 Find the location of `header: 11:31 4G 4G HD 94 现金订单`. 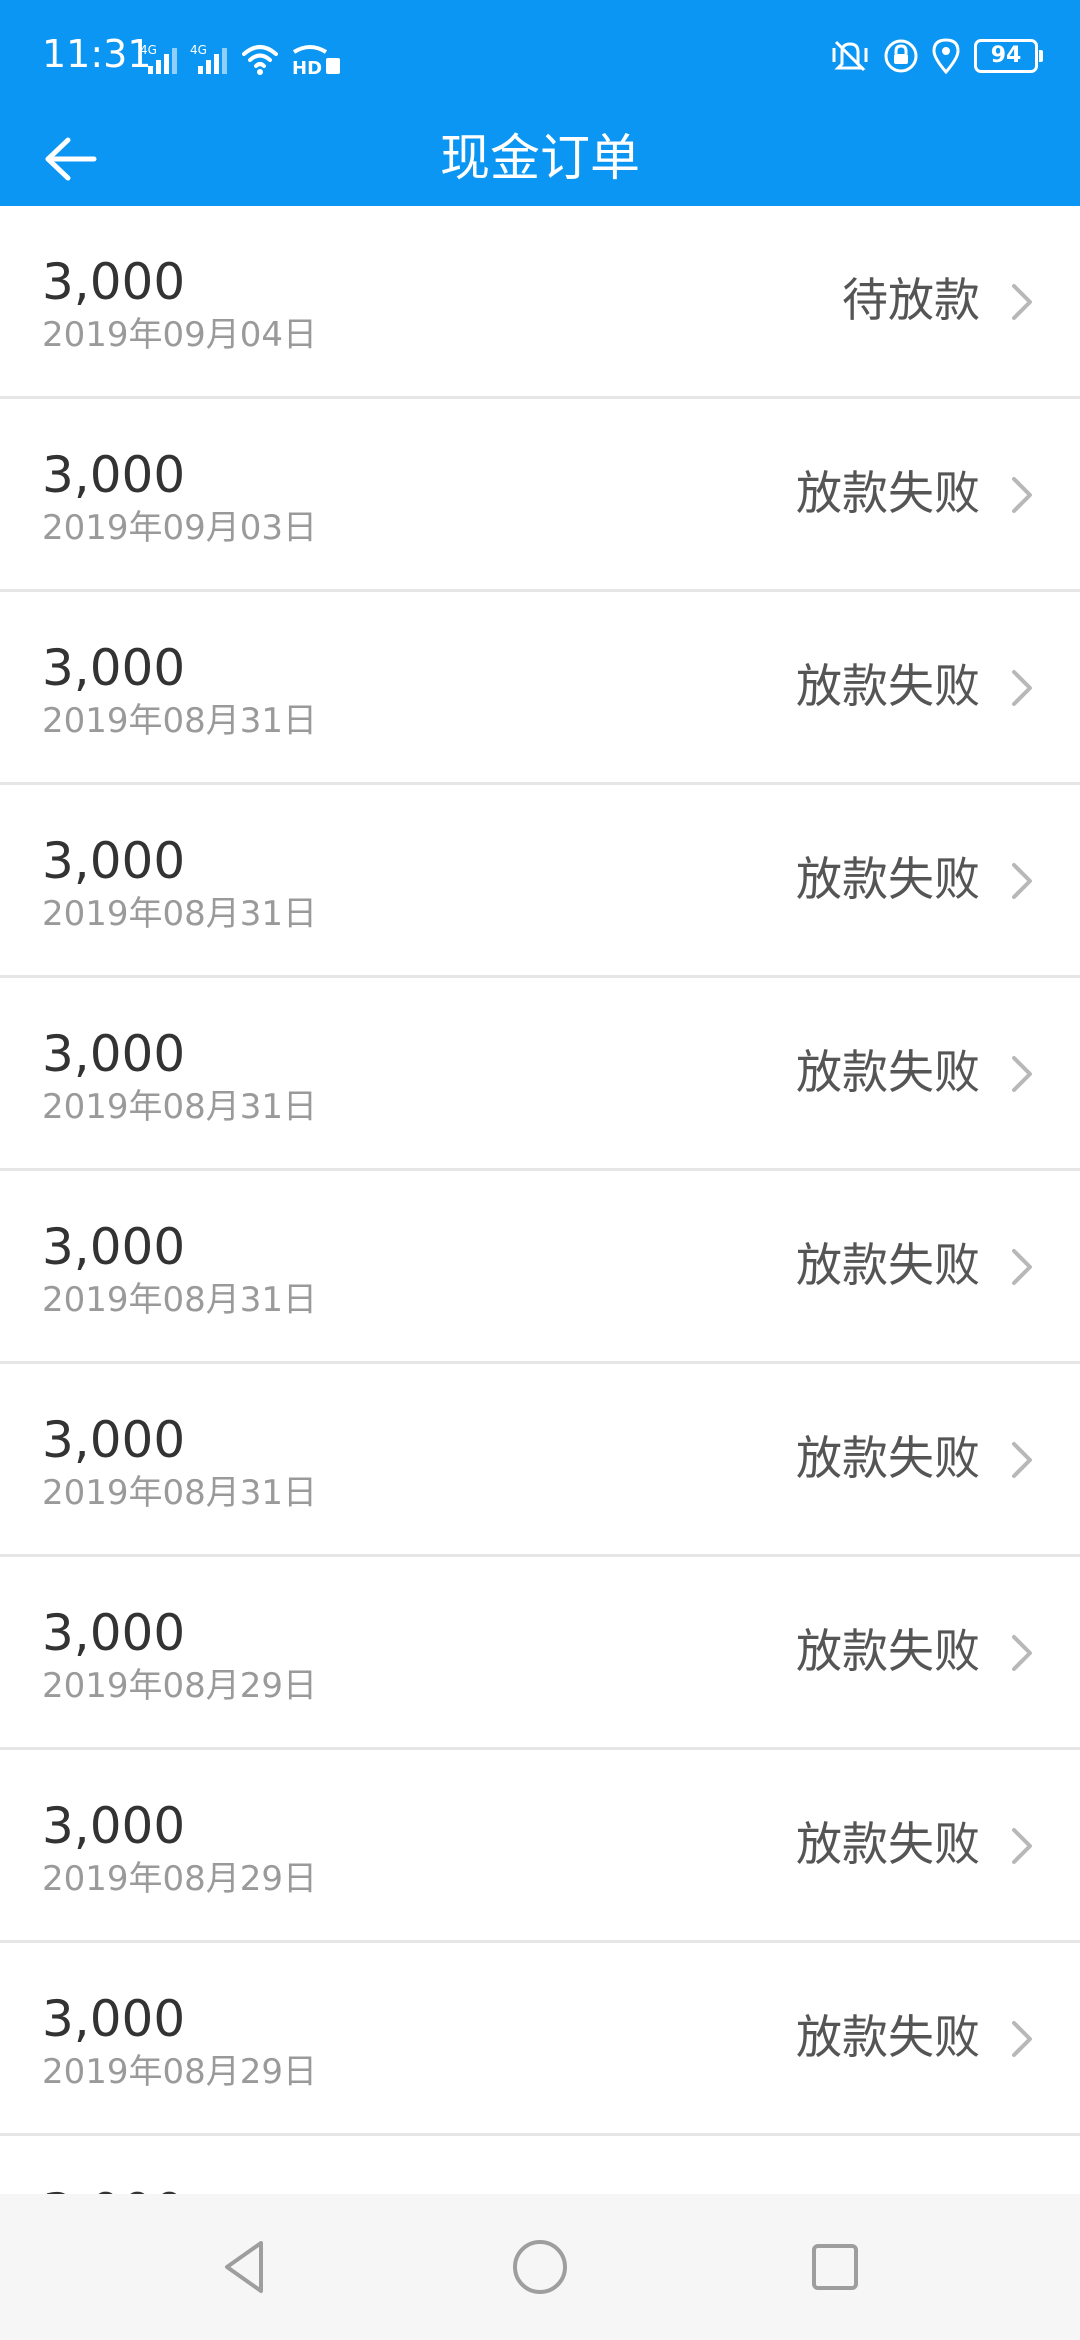

header: 11:31 4G 4G HD 94 现金订单 is located at coordinates (540, 103).